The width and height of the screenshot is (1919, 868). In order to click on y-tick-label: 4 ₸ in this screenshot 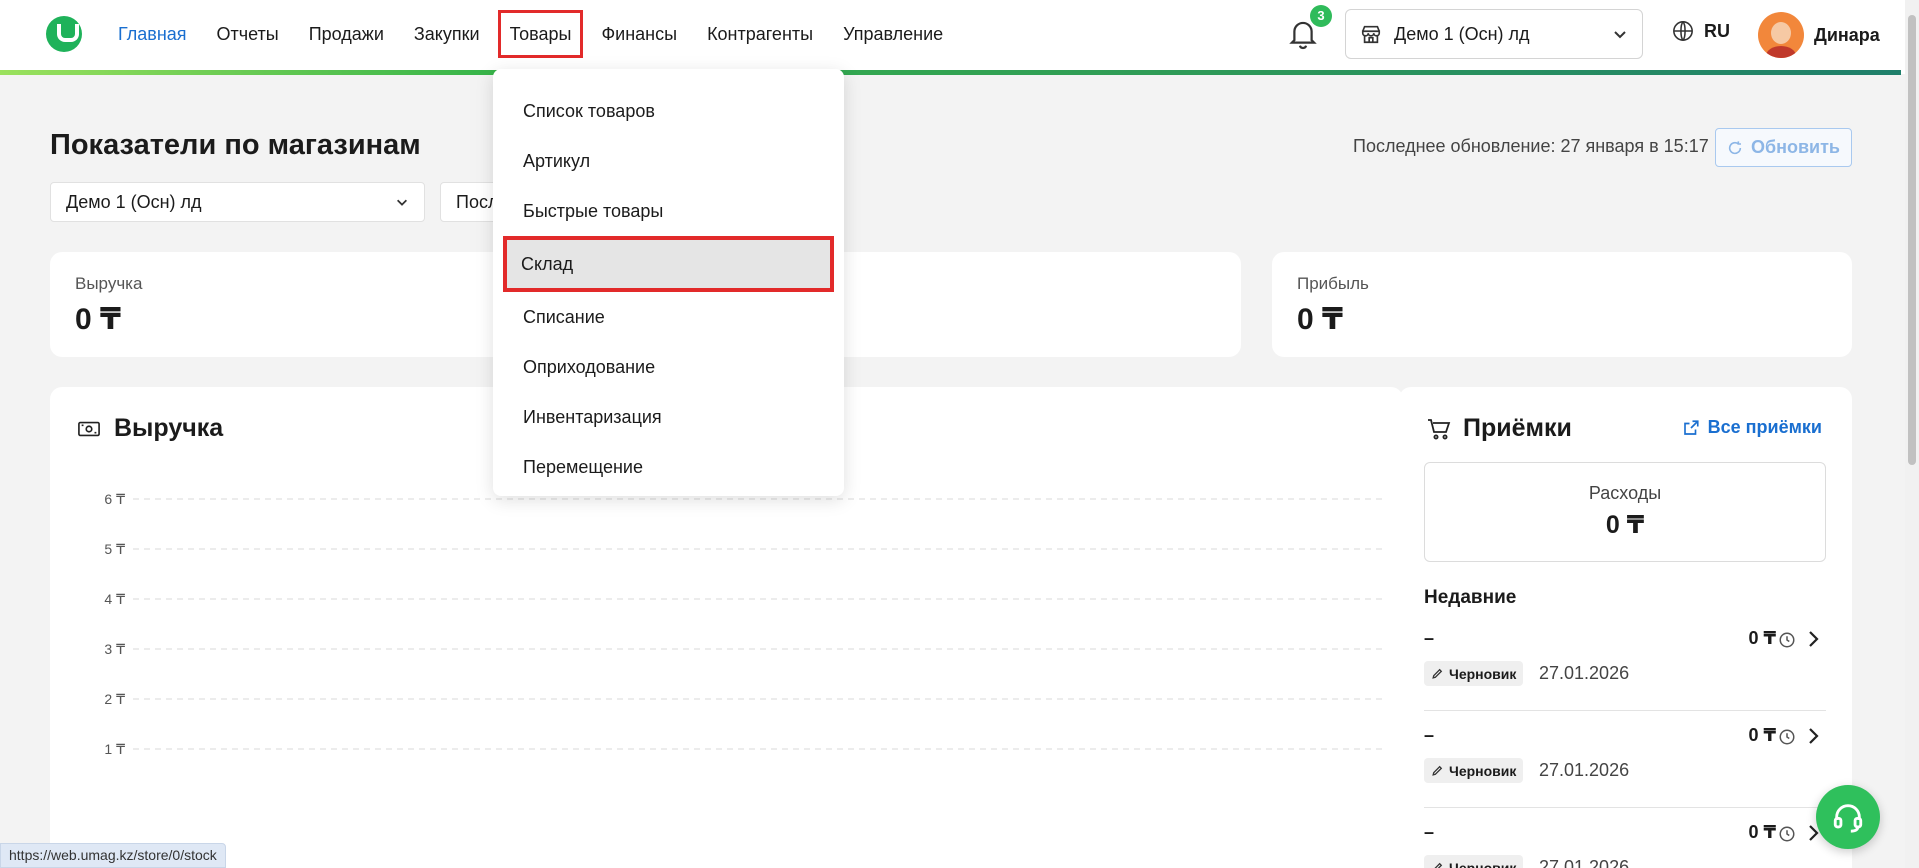, I will do `click(114, 599)`.